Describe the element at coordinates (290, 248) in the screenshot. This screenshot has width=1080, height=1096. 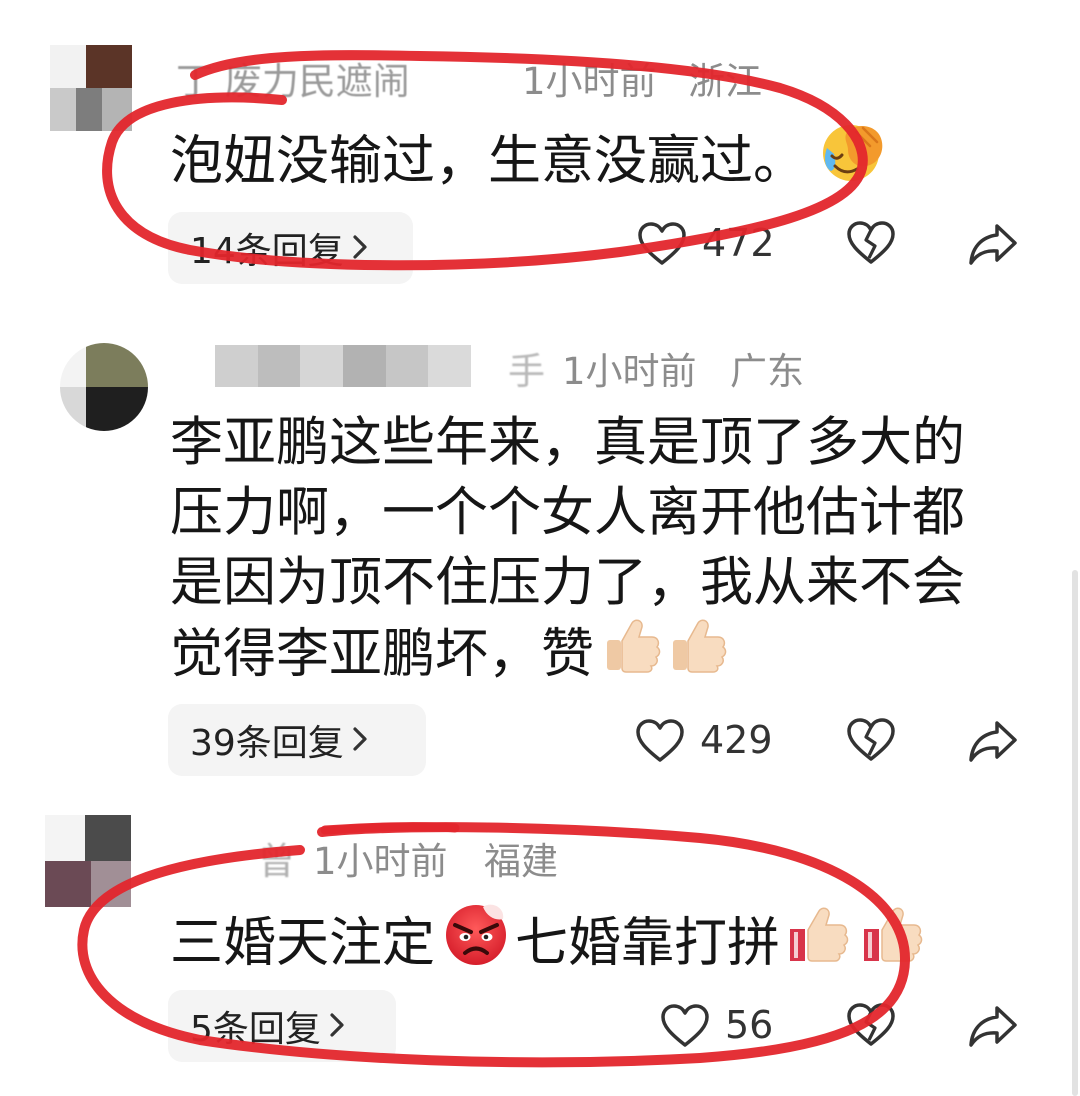
I see `view-replies-button: 14条回复` at that location.